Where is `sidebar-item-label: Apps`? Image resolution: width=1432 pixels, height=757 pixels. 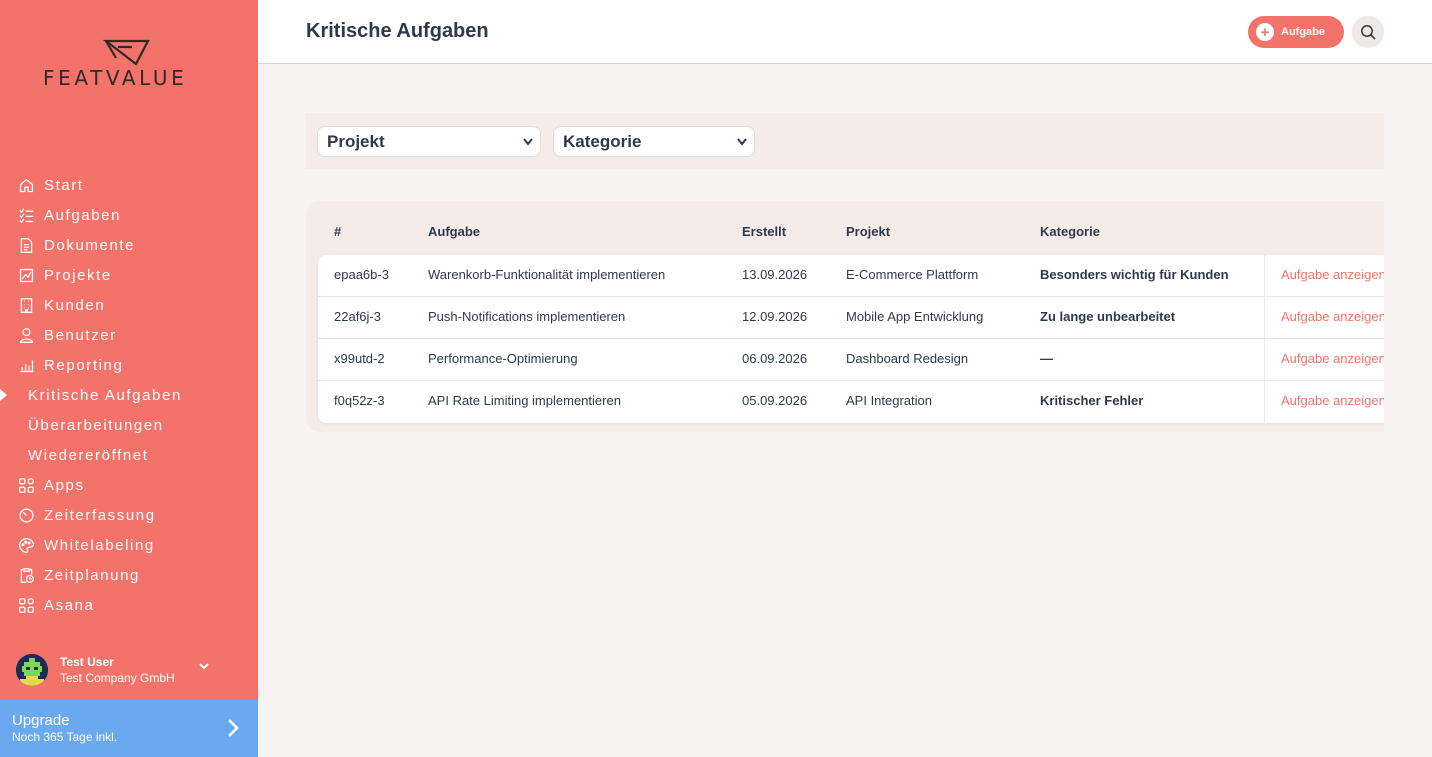 sidebar-item-label: Apps is located at coordinates (64, 485).